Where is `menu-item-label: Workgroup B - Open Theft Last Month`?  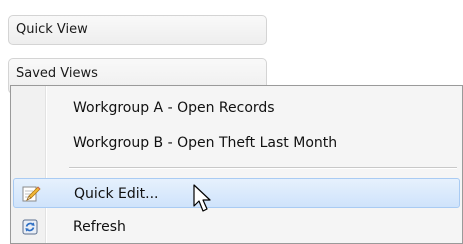 menu-item-label: Workgroup B - Open Theft Last Month is located at coordinates (205, 143).